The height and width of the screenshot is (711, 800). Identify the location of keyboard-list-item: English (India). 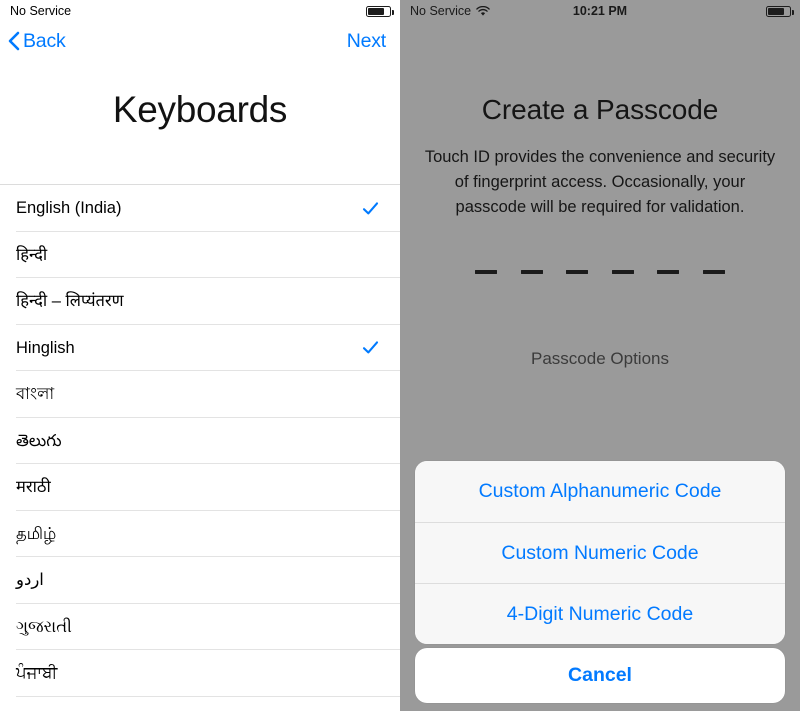
(200, 208).